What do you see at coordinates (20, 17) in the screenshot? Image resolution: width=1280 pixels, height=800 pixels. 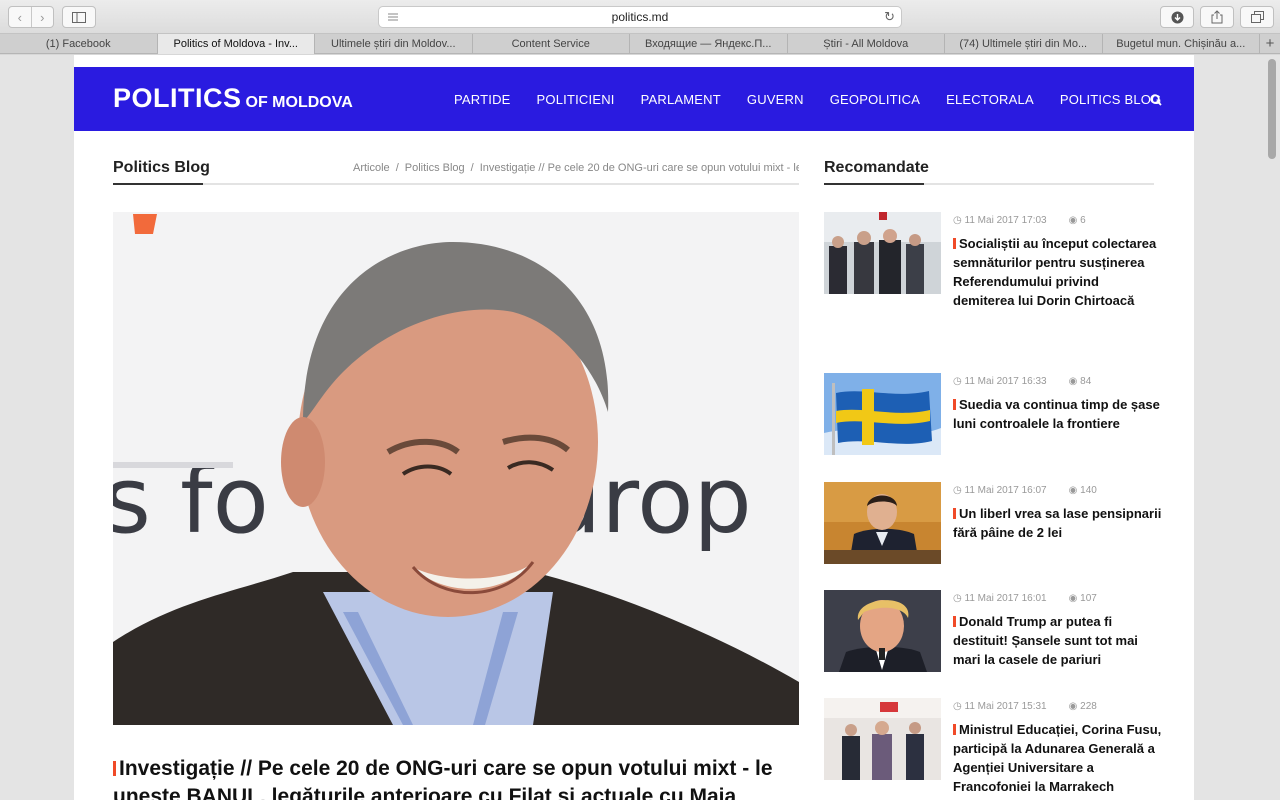 I see `back-button: ‹` at bounding box center [20, 17].